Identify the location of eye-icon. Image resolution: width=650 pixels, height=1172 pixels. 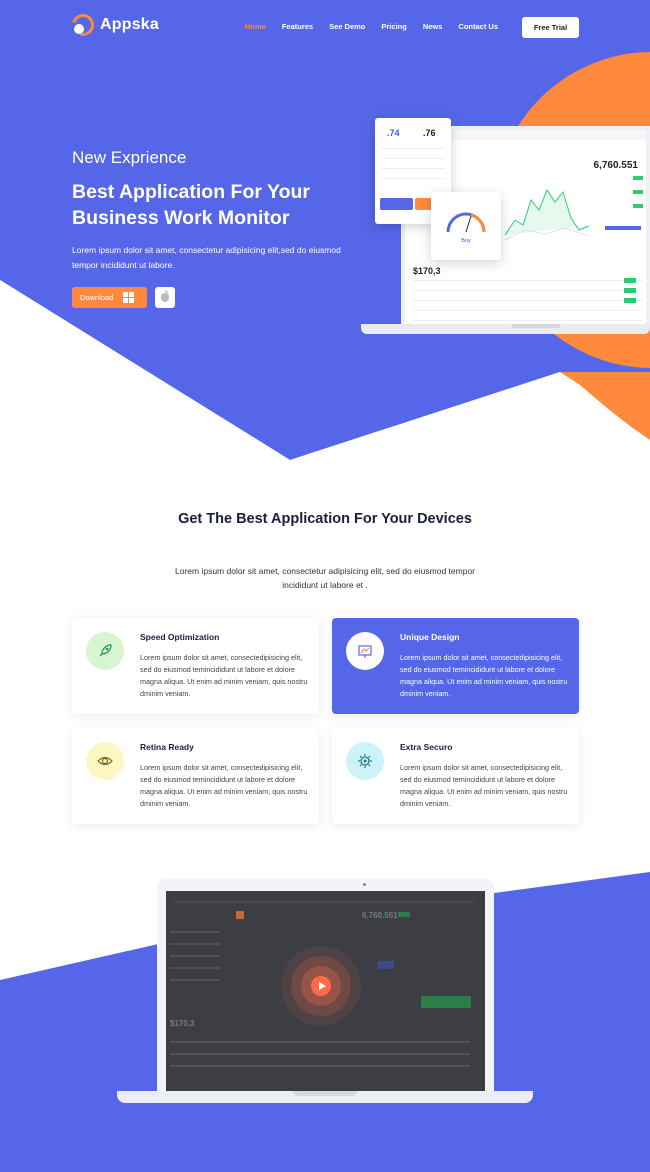
(105, 761).